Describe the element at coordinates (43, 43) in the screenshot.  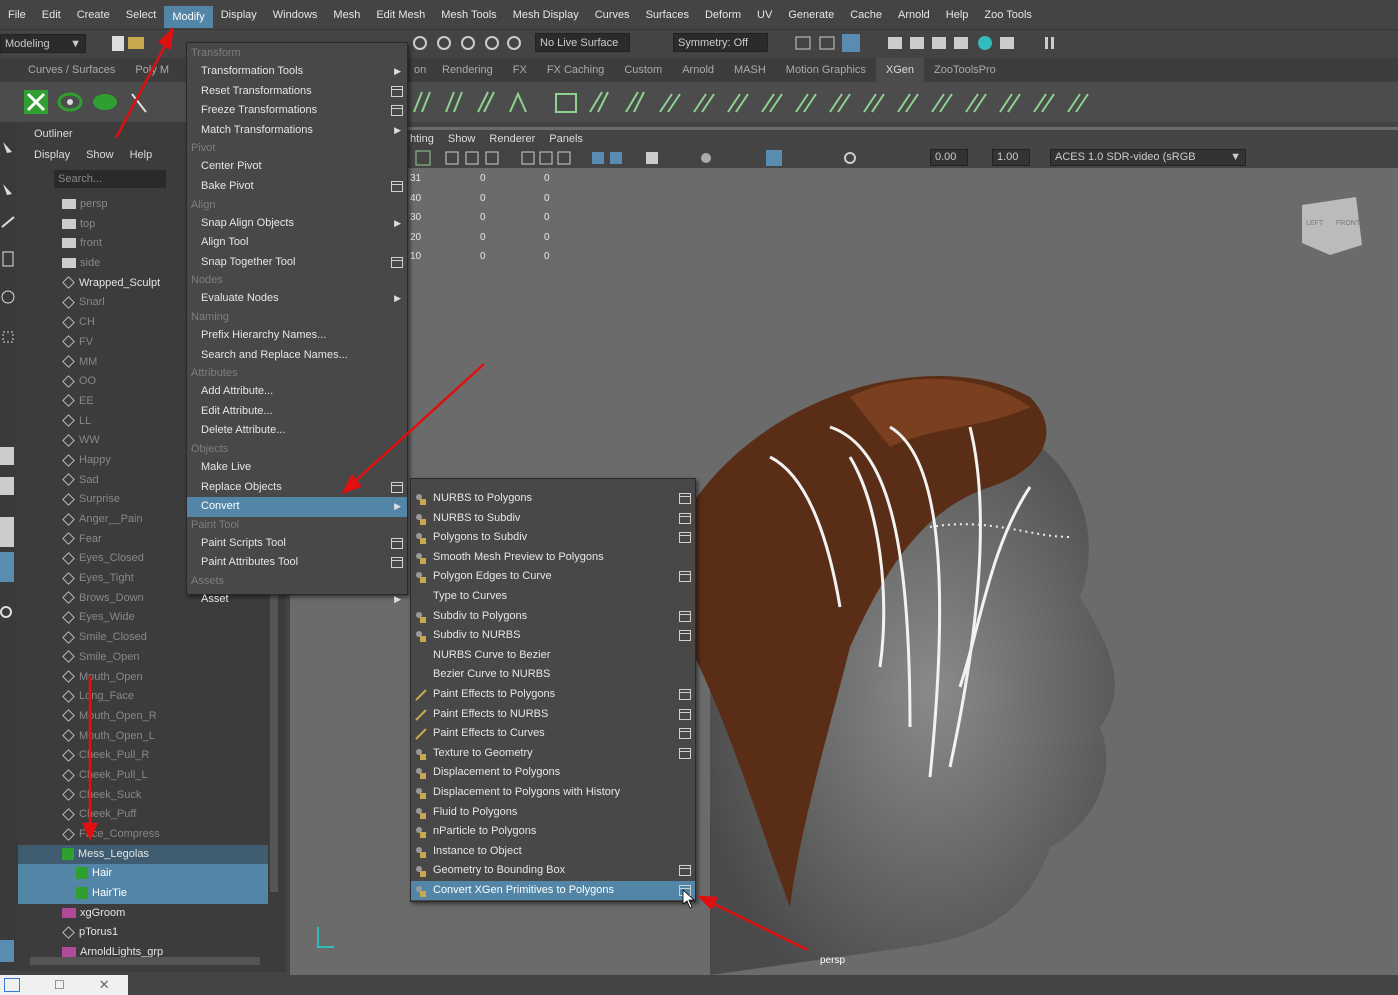
I see `mode-dropdown: Modeling ▼` at that location.